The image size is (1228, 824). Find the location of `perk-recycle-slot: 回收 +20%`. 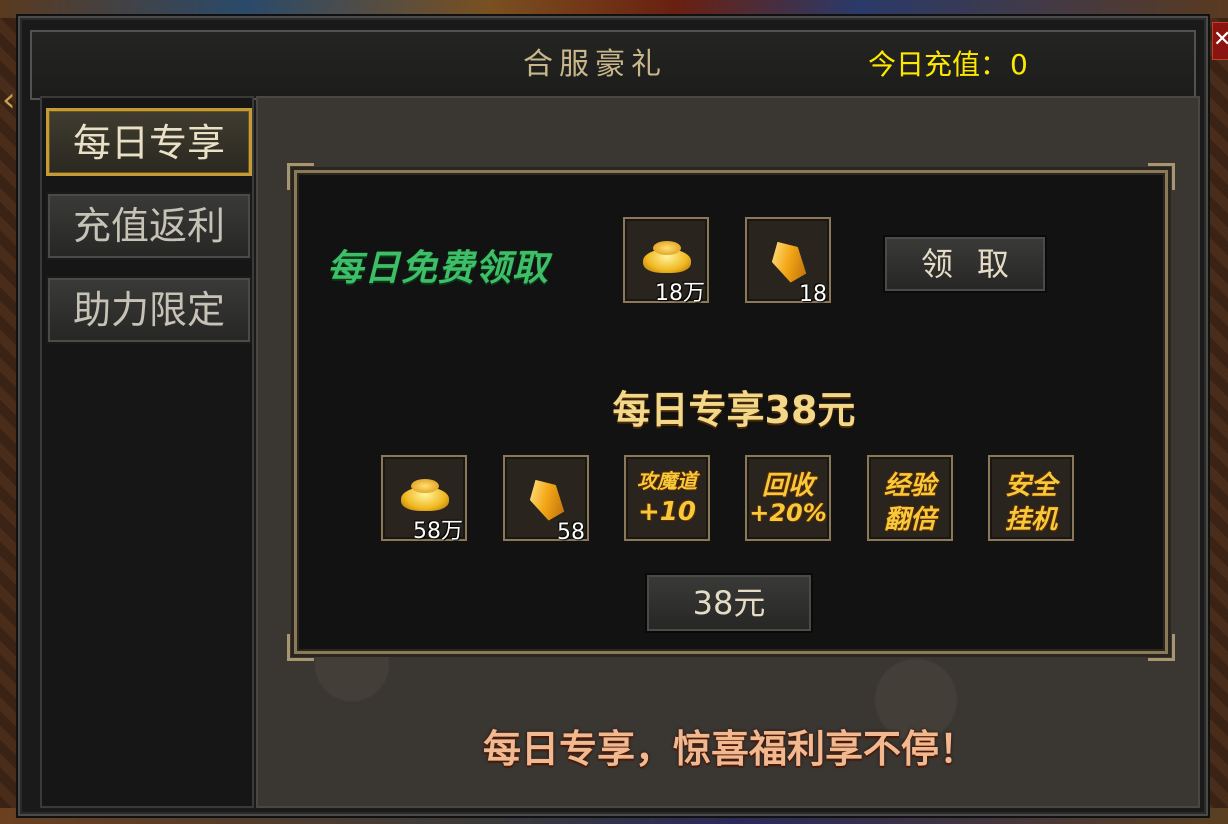

perk-recycle-slot: 回收 +20% is located at coordinates (788, 498).